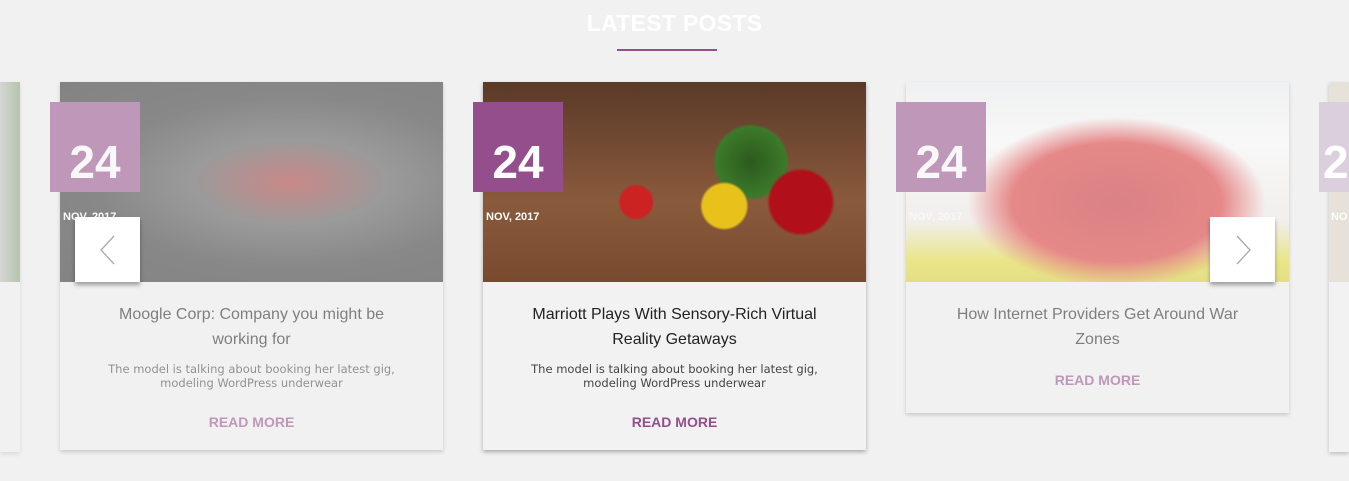 The image size is (1349, 481). What do you see at coordinates (1334, 267) in the screenshot?
I see `partial-card-right: 2 NO` at bounding box center [1334, 267].